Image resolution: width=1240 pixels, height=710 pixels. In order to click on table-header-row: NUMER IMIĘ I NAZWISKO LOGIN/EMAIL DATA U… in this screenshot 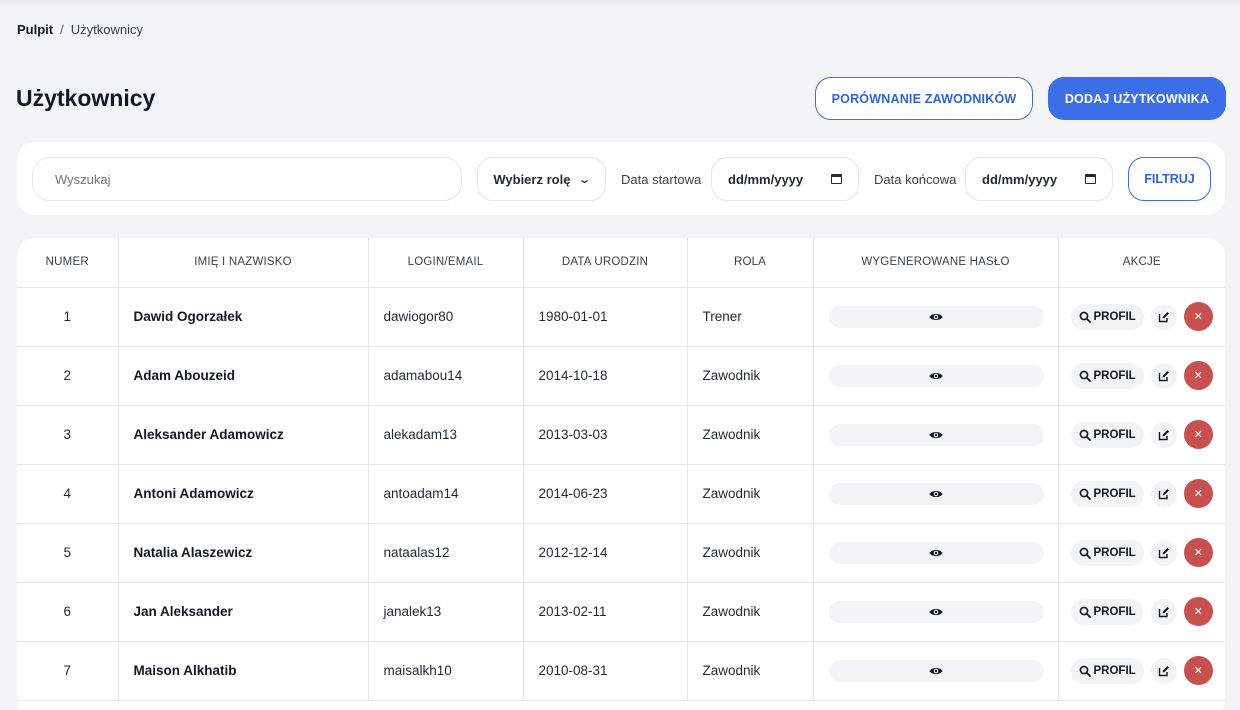, I will do `click(621, 263)`.